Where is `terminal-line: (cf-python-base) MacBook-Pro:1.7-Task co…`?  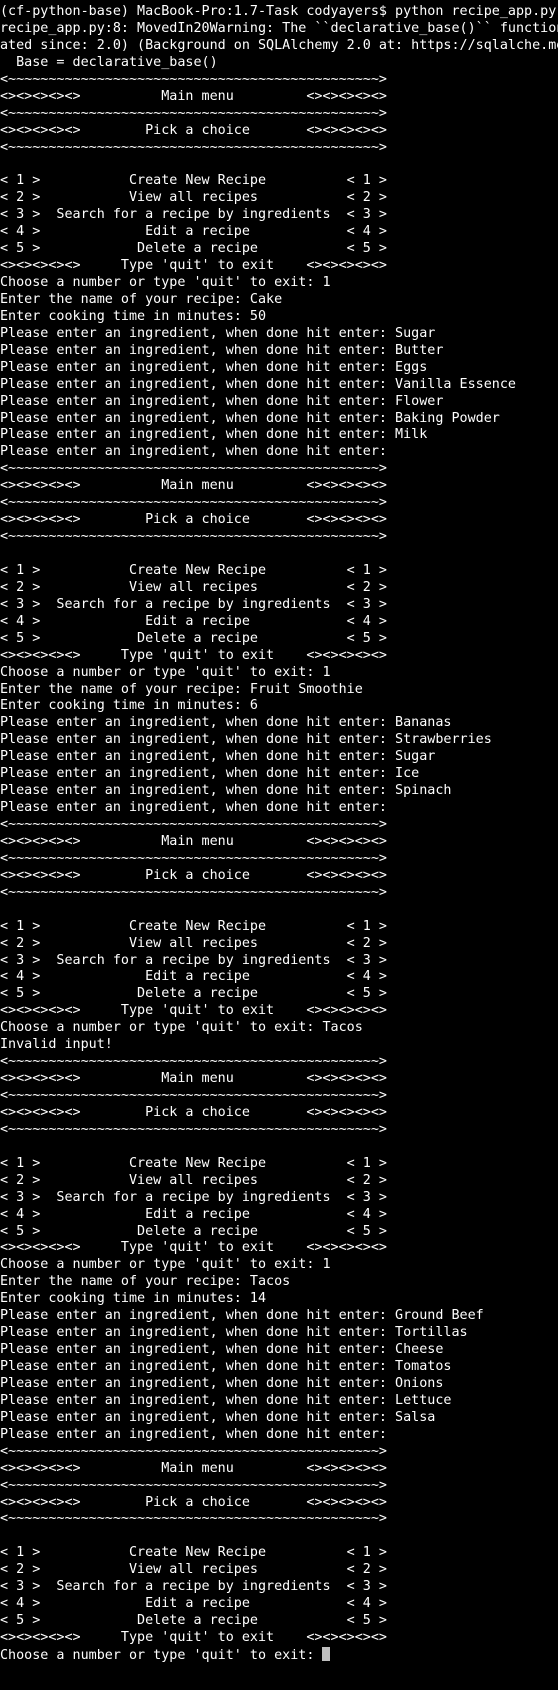
terminal-line: (cf-python-base) MacBook-Pro:1.7-Task co… is located at coordinates (278, 11).